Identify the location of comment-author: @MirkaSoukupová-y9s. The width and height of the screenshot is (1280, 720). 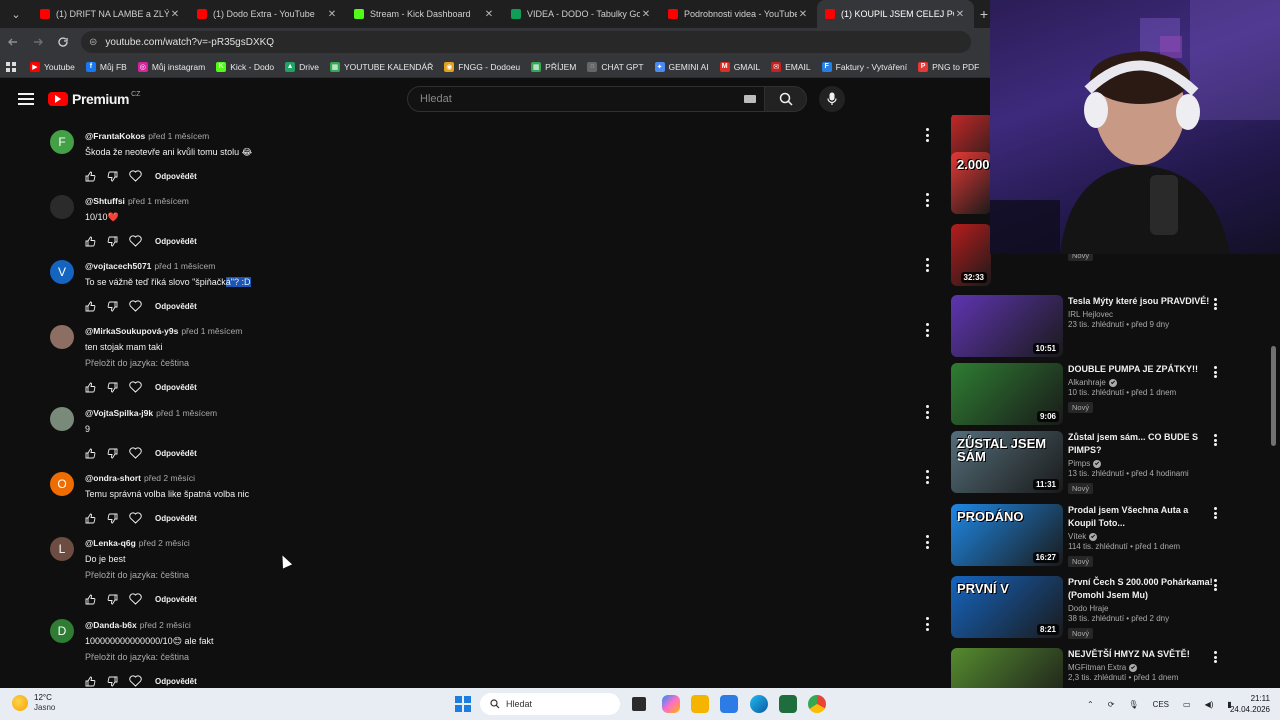
(131, 331).